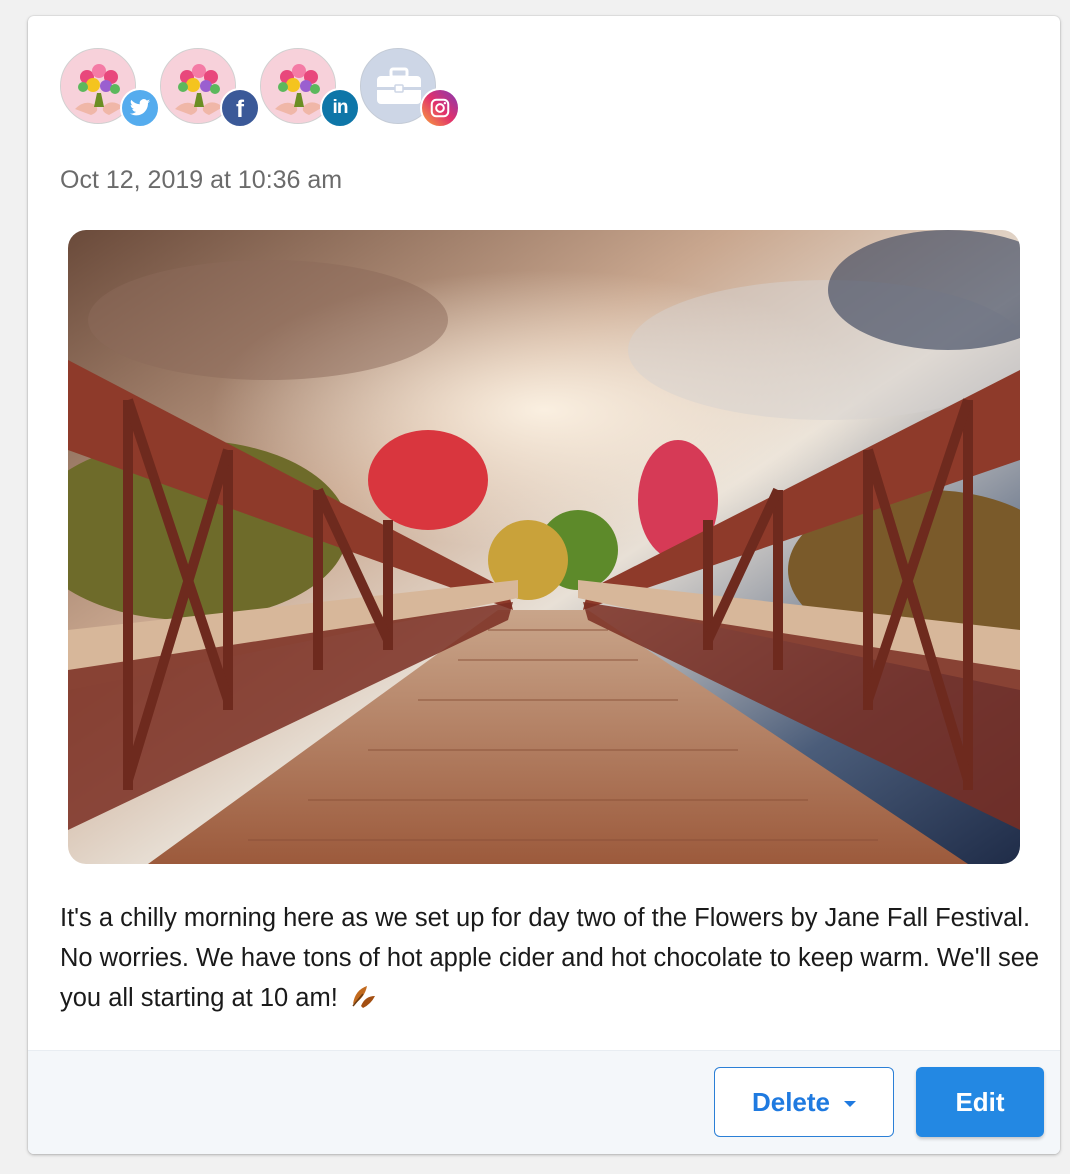  I want to click on instagram-icon, so click(440, 108).